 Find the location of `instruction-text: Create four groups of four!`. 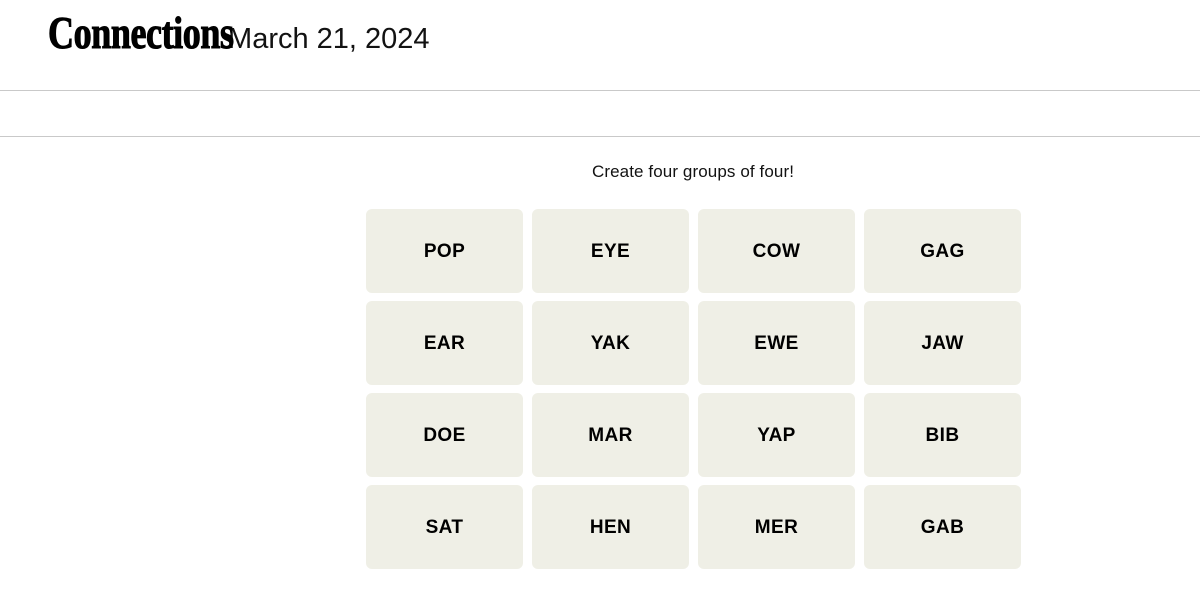

instruction-text: Create four groups of four! is located at coordinates (693, 171).